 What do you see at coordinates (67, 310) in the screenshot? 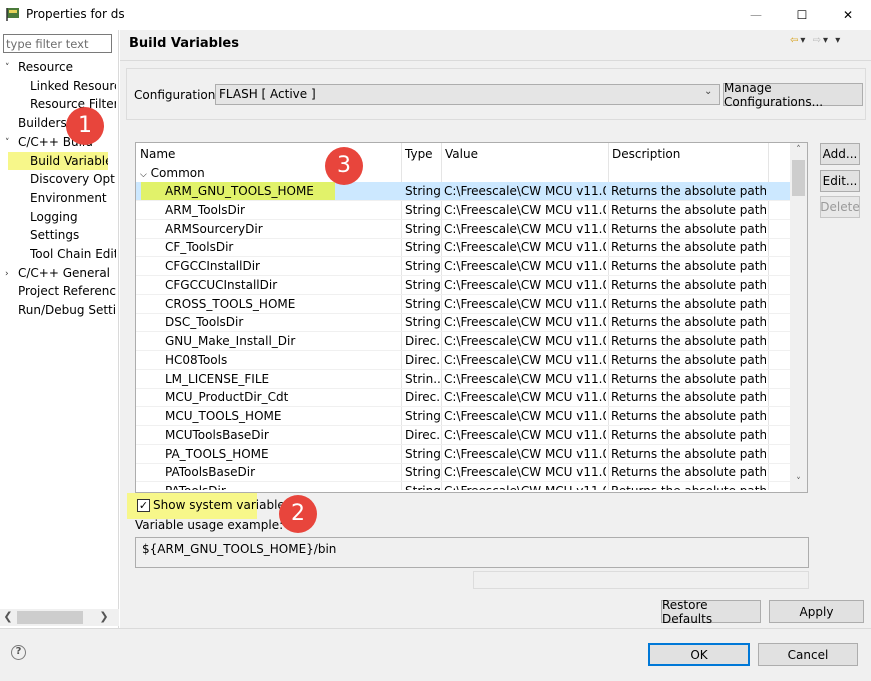
I see `tree-item: Run/Debug Settin` at bounding box center [67, 310].